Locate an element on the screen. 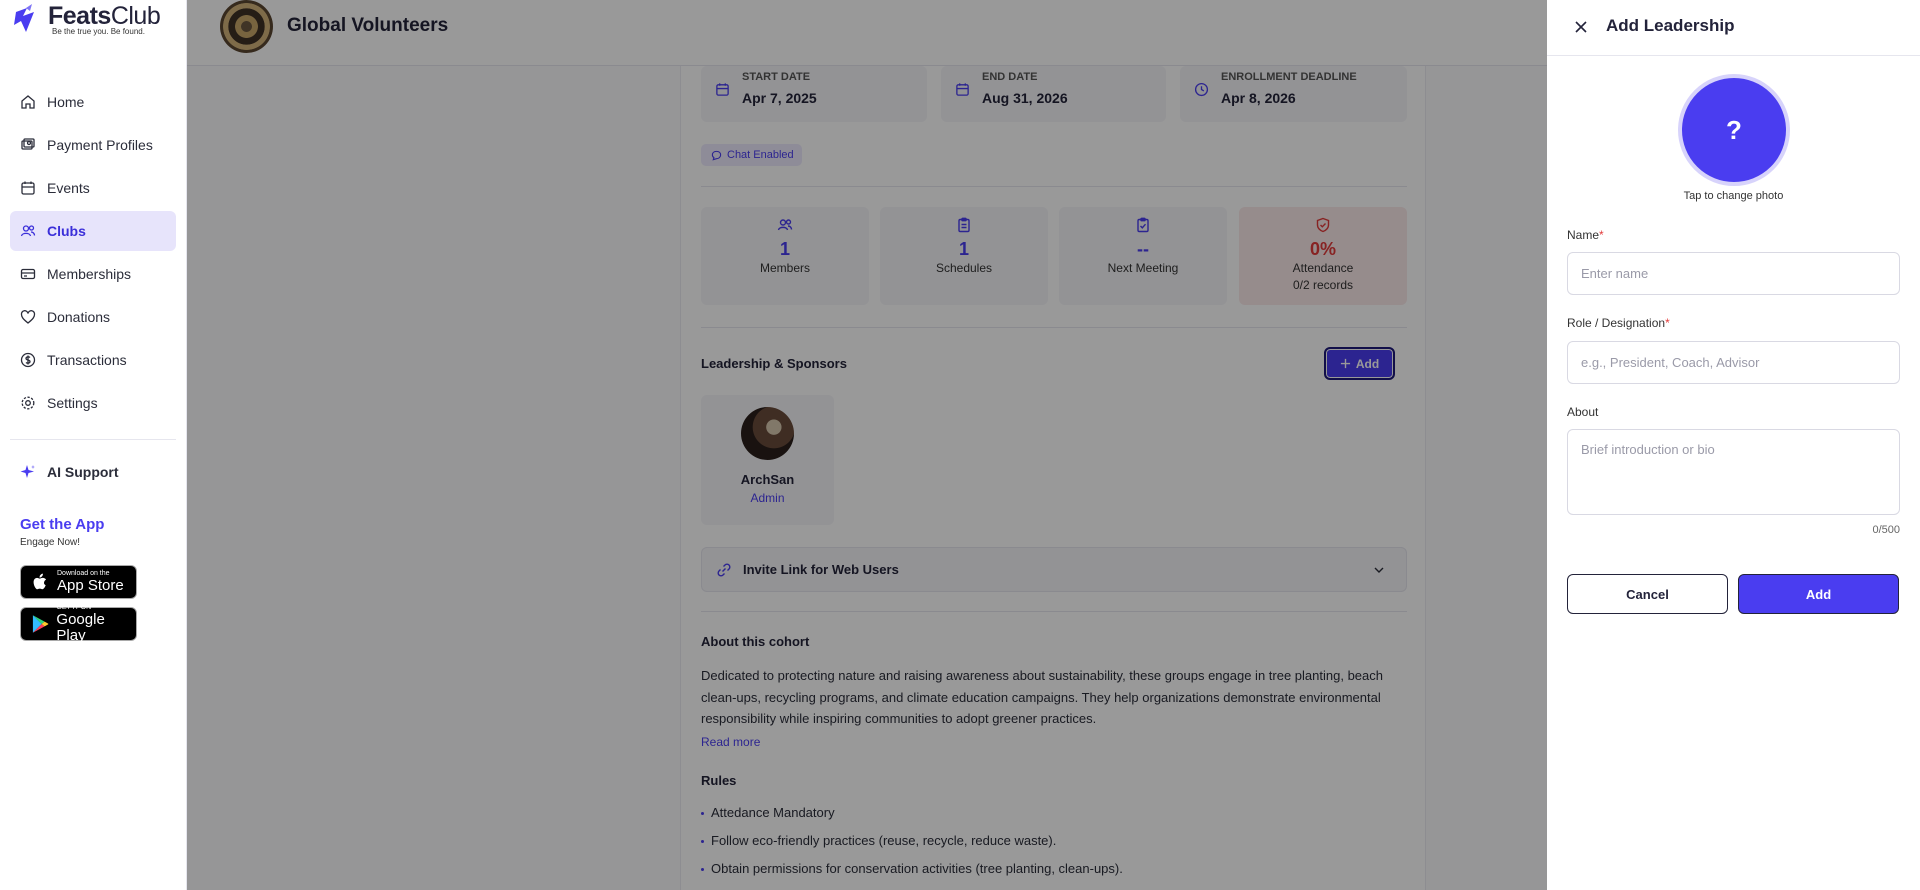 The width and height of the screenshot is (1920, 890). sidebar-item-label: Settings is located at coordinates (72, 403).